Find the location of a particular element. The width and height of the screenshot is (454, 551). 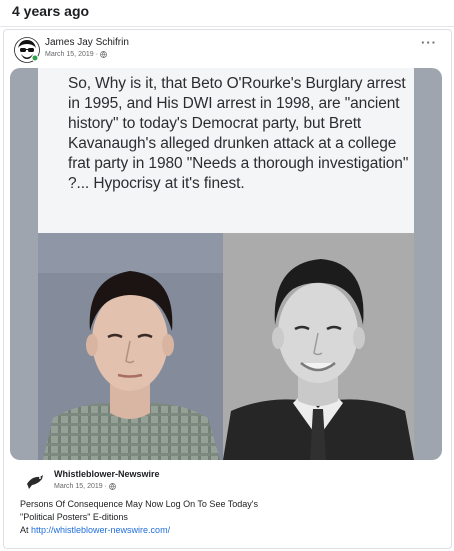

source-url-link: http://whistleblower-newswire.com/ is located at coordinates (100, 530).